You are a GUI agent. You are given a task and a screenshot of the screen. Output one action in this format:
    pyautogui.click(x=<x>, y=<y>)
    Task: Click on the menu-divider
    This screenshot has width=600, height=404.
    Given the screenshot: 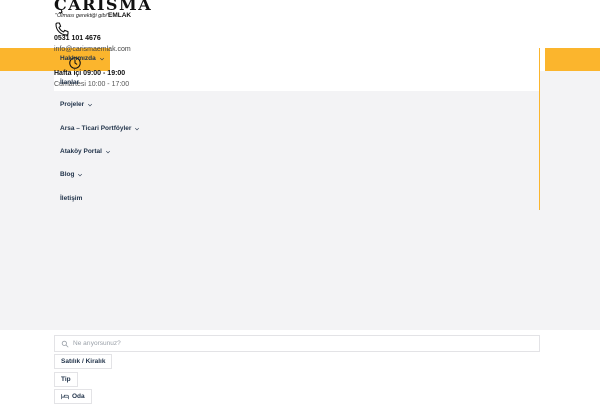 What is the action you would take?
    pyautogui.click(x=539, y=129)
    